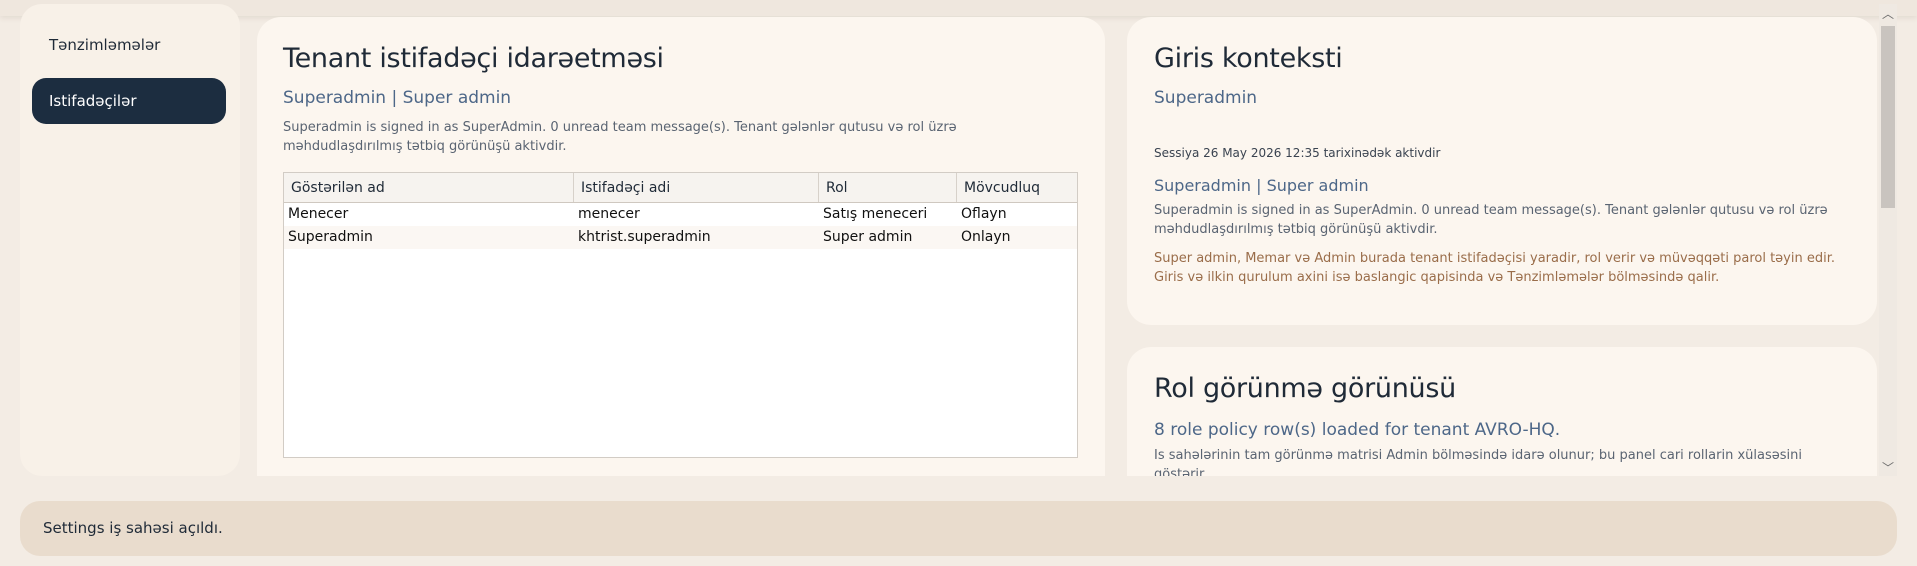  I want to click on context-user: Superadmin, so click(1206, 98).